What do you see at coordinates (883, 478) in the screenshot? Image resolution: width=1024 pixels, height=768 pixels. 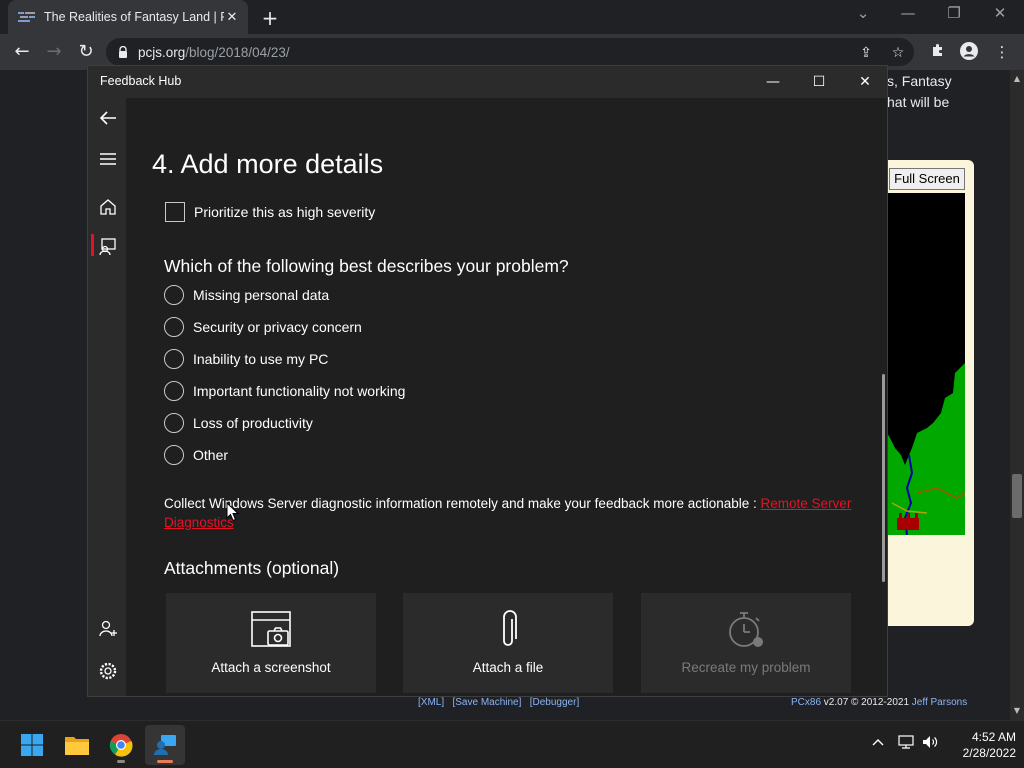 I see `content-scrollbar` at bounding box center [883, 478].